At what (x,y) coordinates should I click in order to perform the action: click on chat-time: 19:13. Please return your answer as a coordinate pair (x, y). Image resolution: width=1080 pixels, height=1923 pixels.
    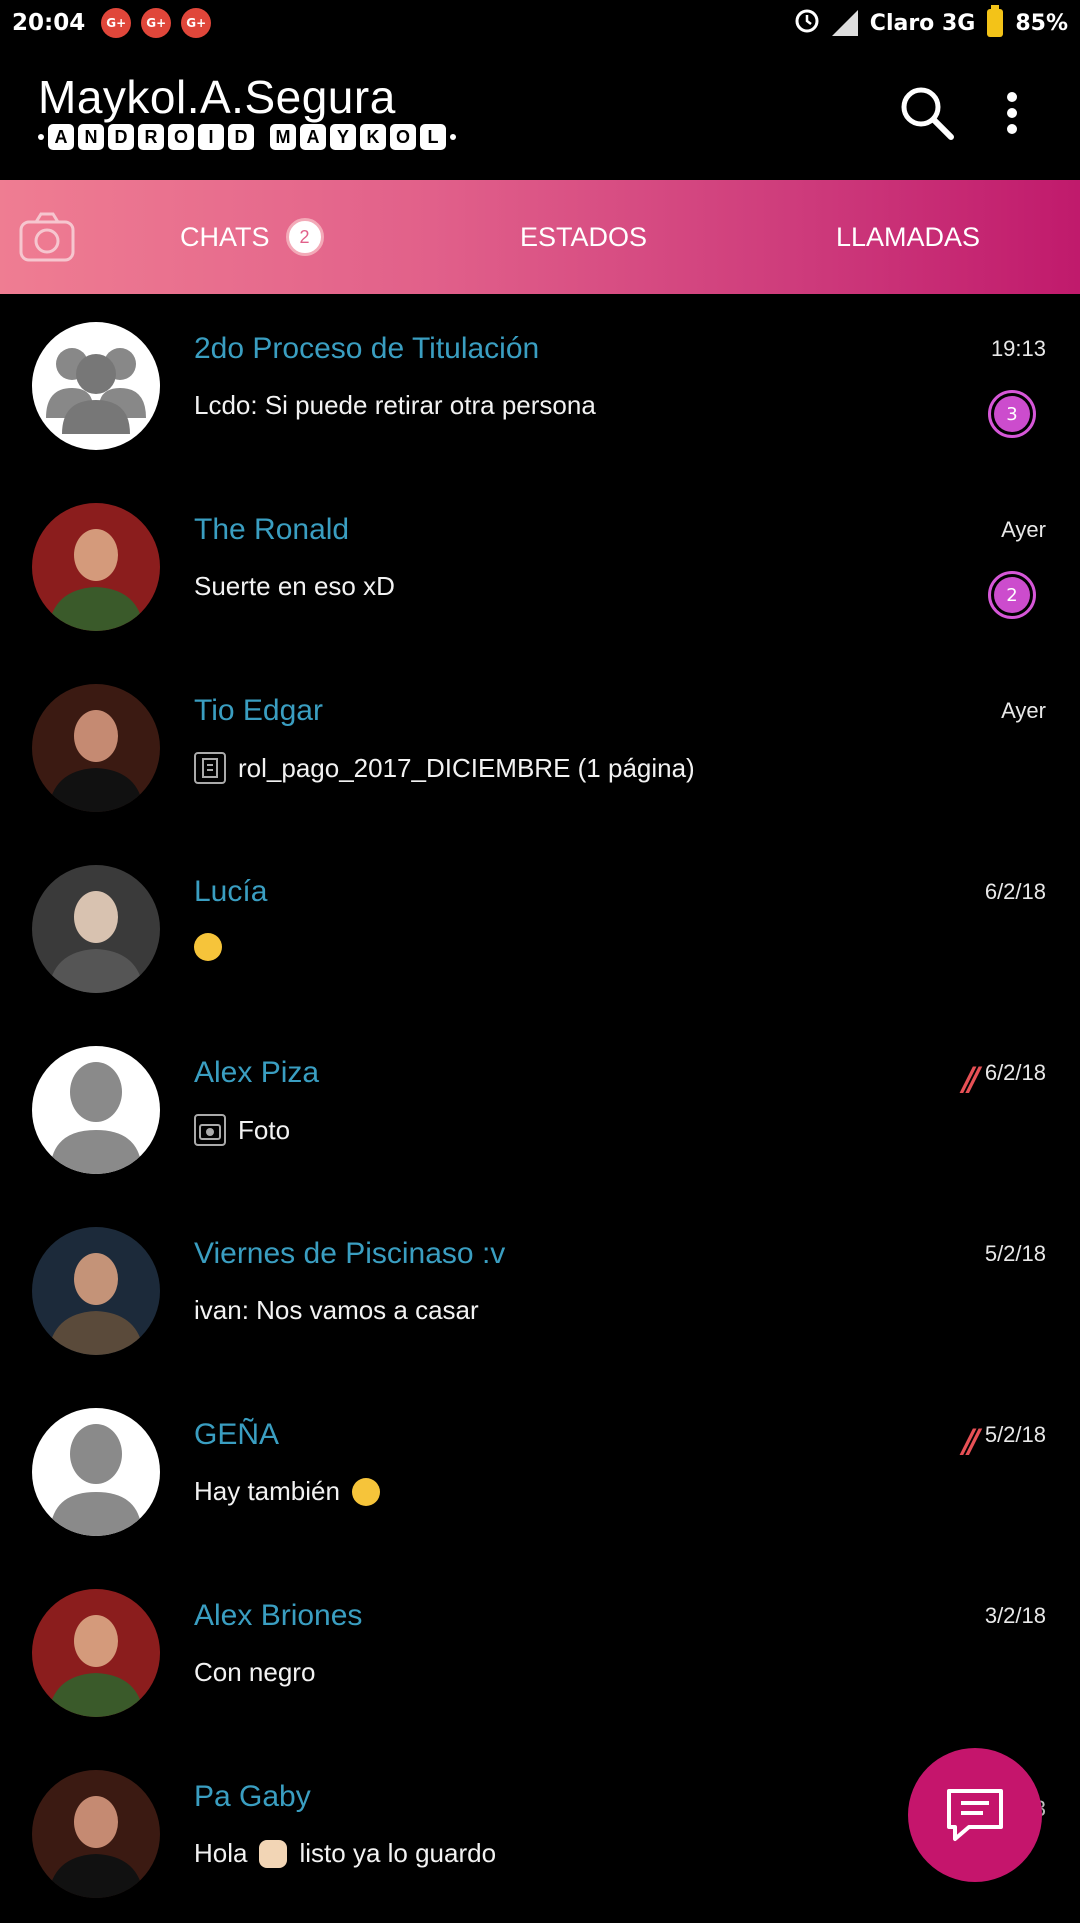
    Looking at the image, I should click on (1018, 348).